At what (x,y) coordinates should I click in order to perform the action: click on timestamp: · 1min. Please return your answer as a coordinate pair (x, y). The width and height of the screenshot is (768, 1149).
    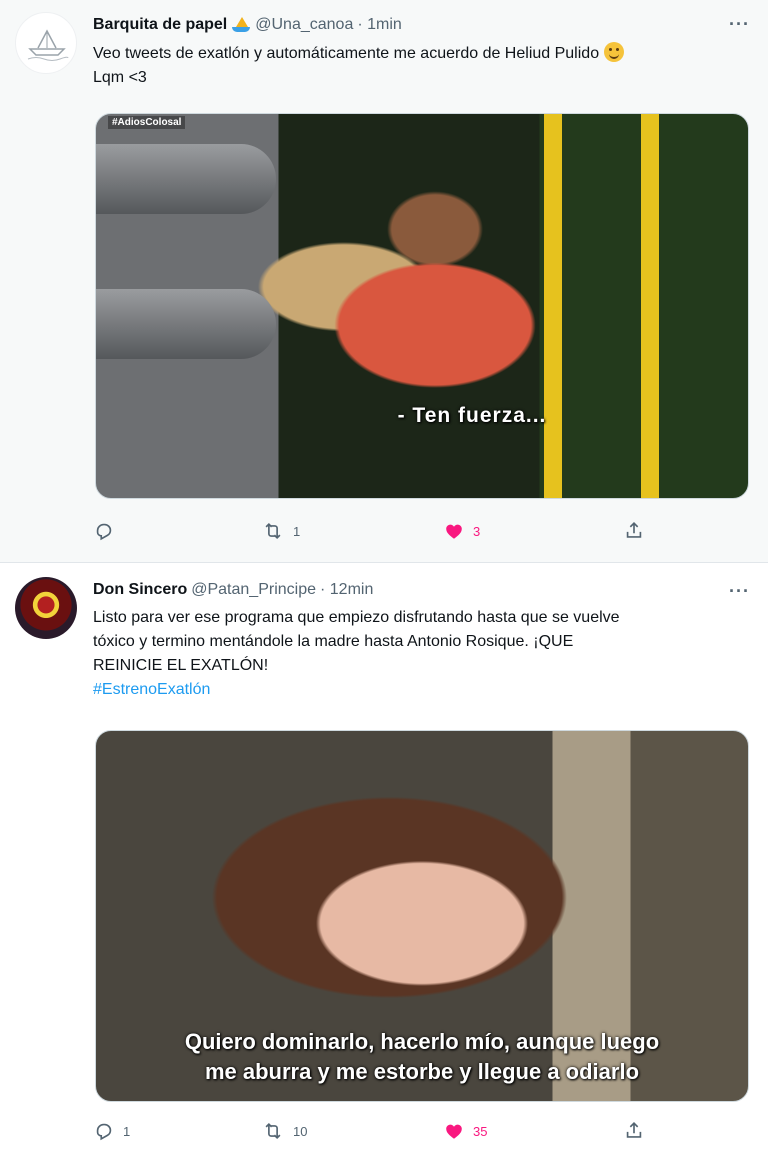
    Looking at the image, I should click on (379, 25).